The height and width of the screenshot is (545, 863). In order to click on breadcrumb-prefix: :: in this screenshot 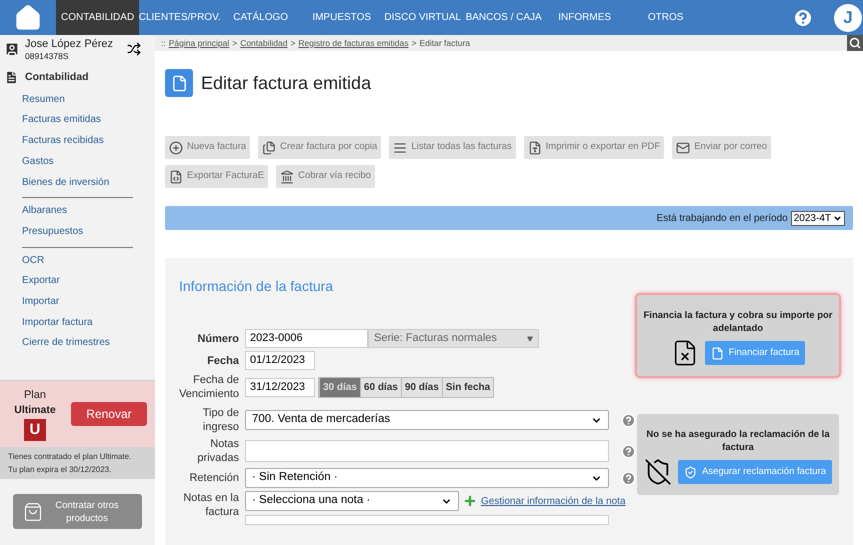, I will do `click(163, 43)`.